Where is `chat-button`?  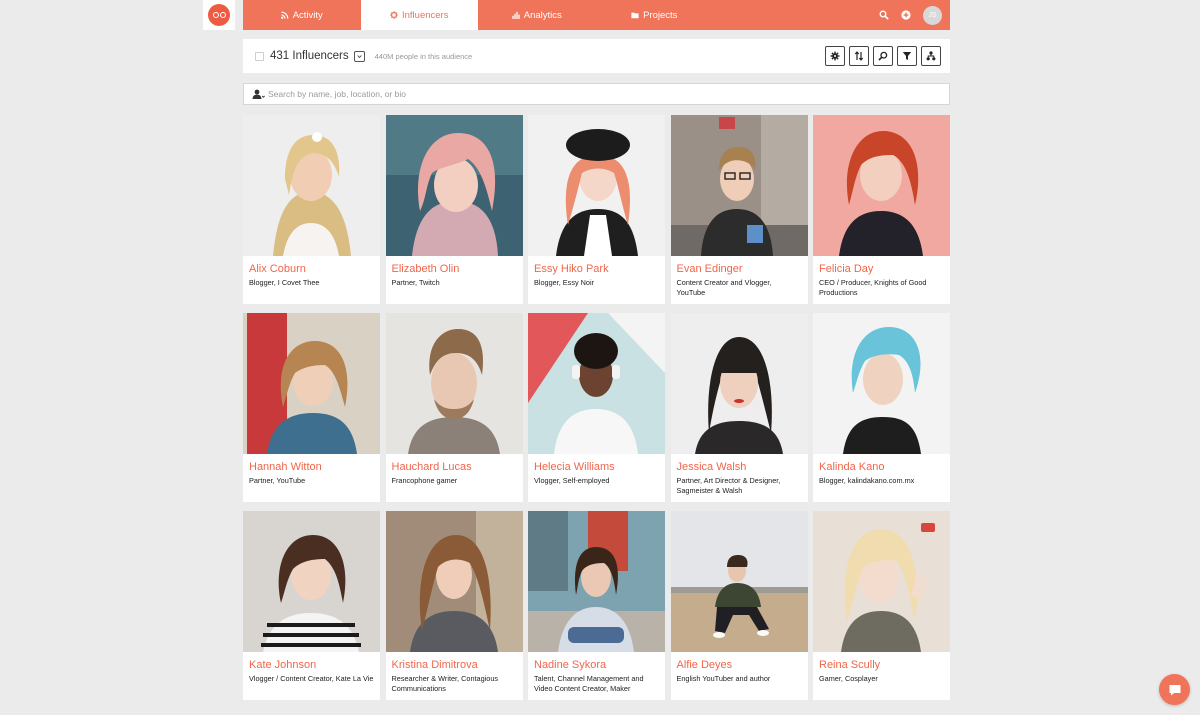
chat-button is located at coordinates (1174, 689).